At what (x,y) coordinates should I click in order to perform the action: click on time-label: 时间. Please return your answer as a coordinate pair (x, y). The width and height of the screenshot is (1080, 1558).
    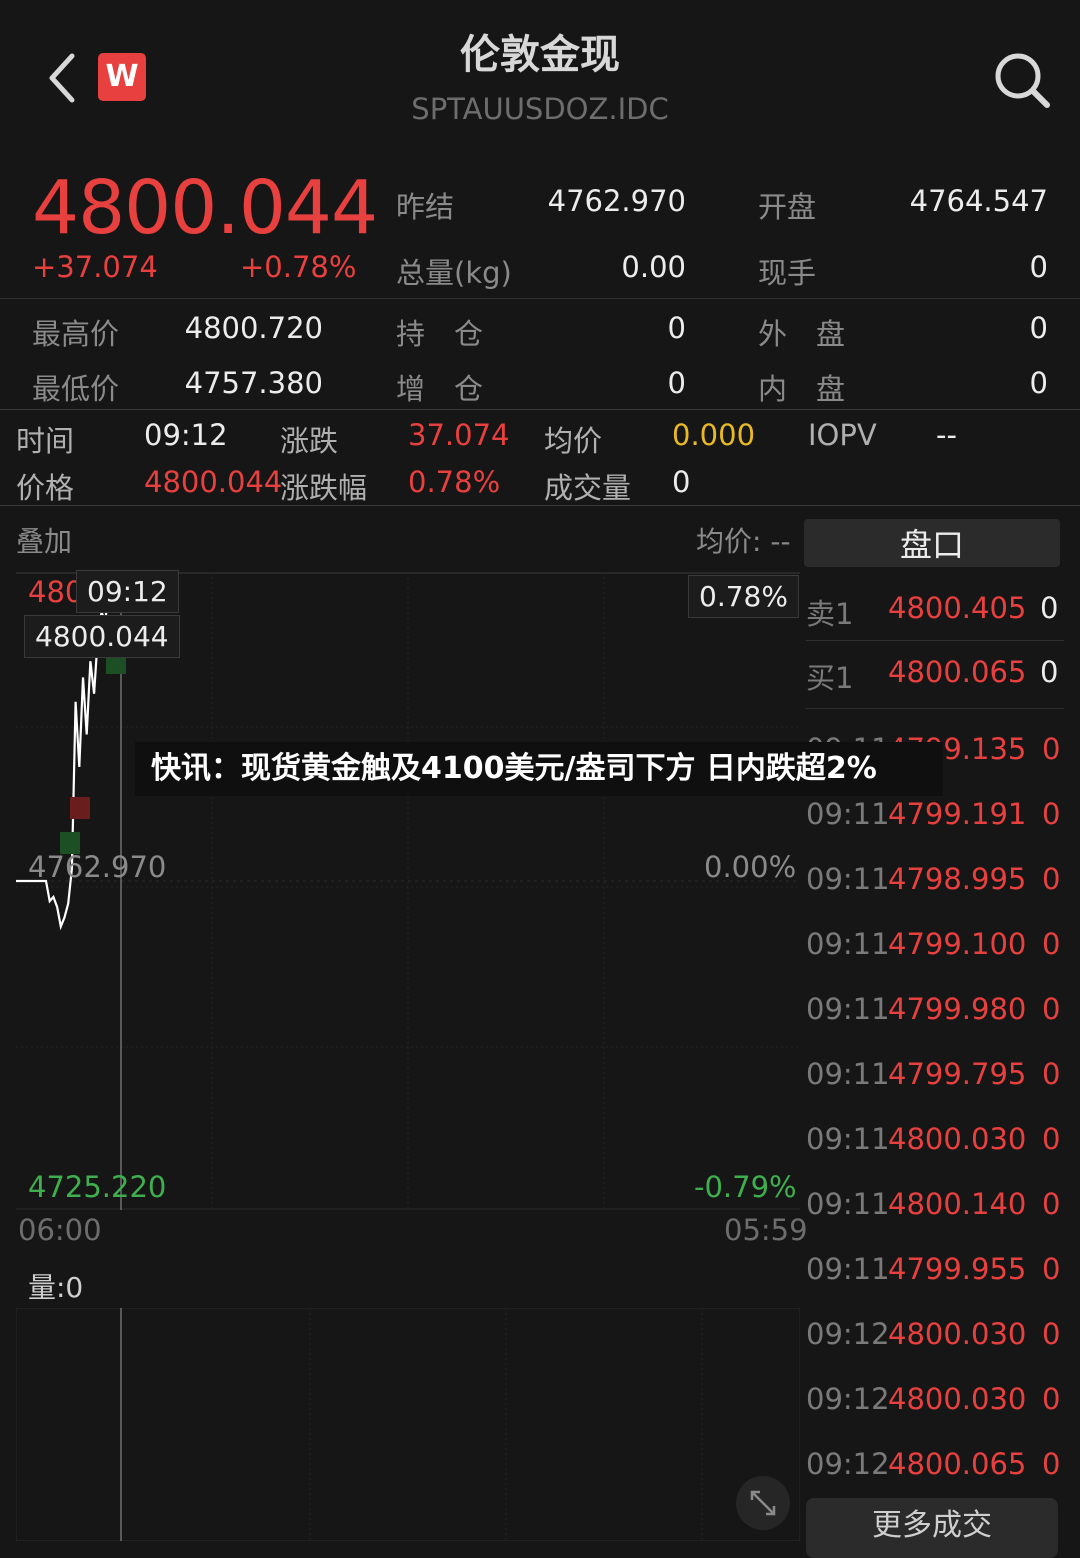
    Looking at the image, I should click on (45, 441).